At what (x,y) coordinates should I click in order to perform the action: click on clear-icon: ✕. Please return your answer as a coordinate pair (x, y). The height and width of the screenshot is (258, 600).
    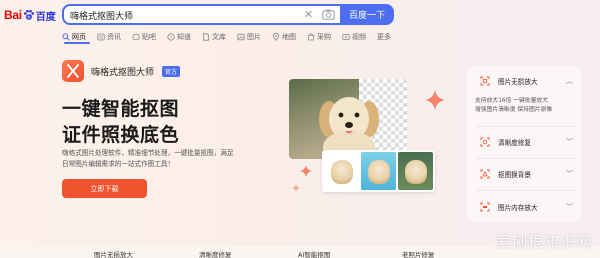
    Looking at the image, I should click on (308, 15).